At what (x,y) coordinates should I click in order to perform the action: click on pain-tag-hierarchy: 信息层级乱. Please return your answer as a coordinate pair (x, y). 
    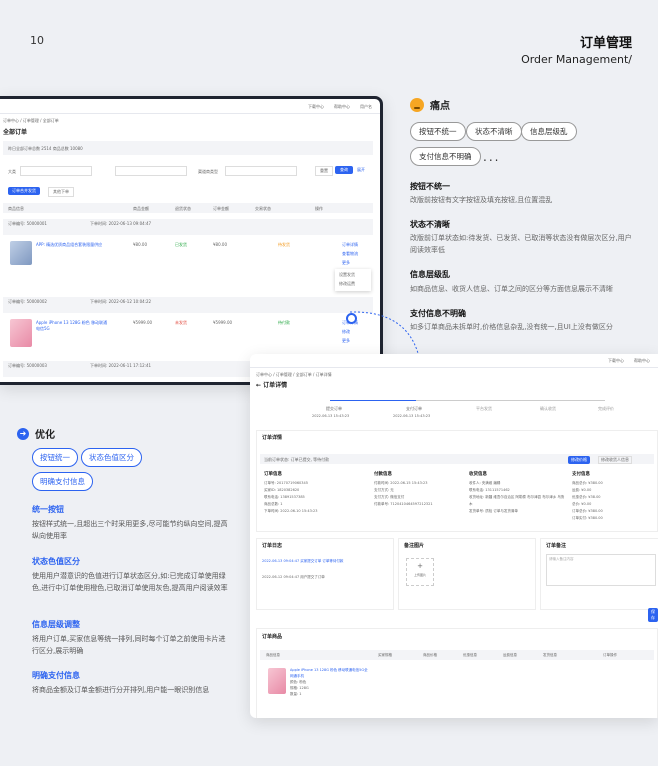
    Looking at the image, I should click on (549, 131).